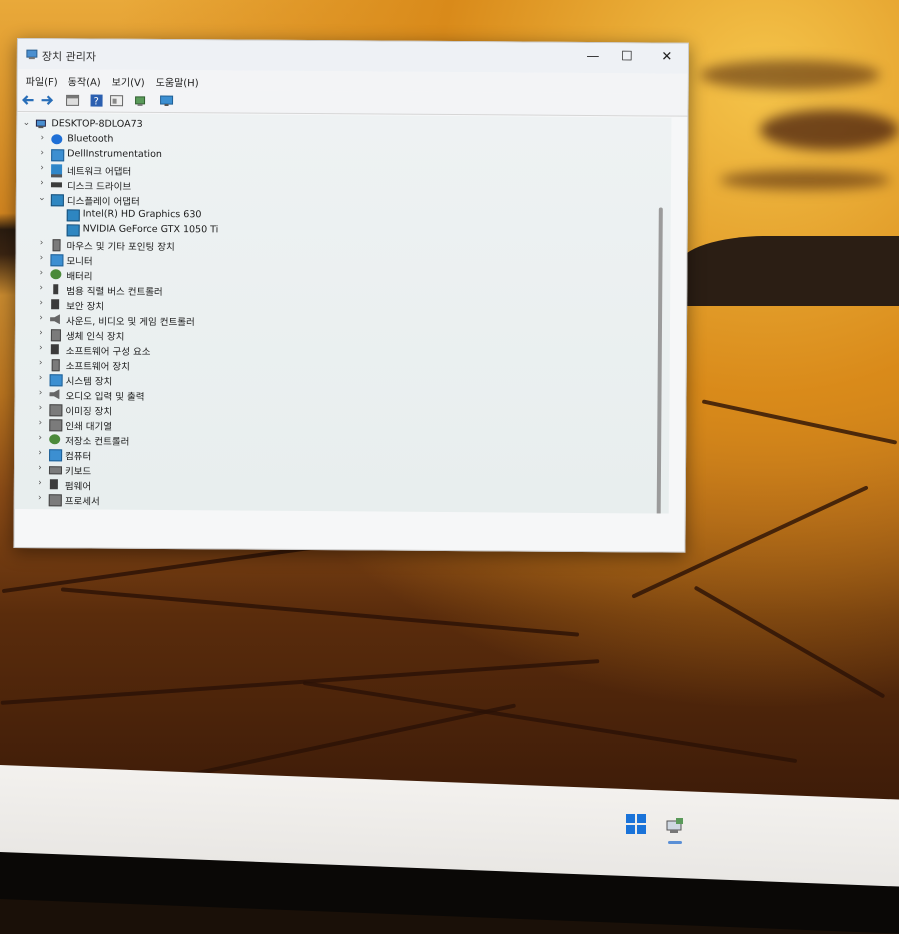 The width and height of the screenshot is (899, 934). Describe the element at coordinates (55, 470) in the screenshot. I see `keyboard-icon` at that location.